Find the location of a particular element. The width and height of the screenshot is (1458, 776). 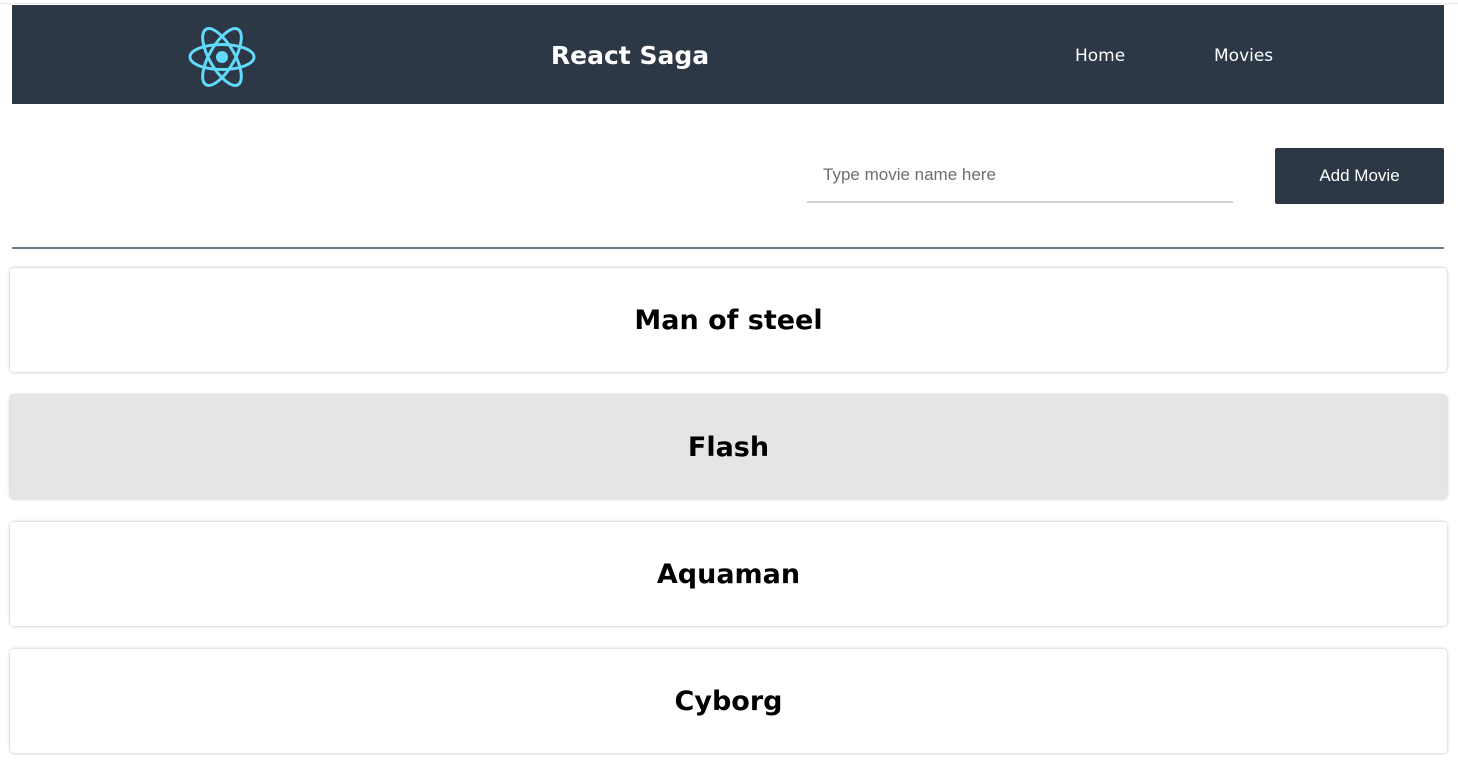

section-divider is located at coordinates (728, 248).